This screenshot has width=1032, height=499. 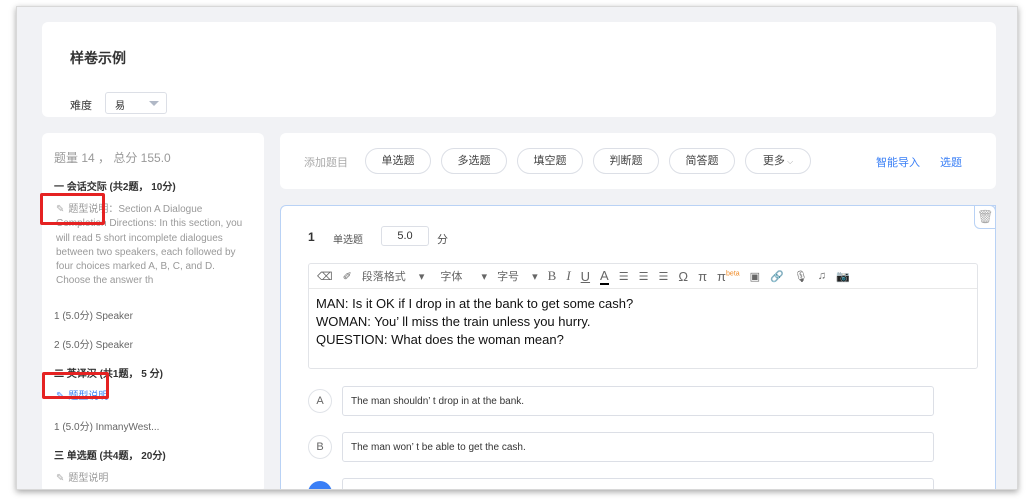 What do you see at coordinates (898, 162) in the screenshot?
I see `smart-import-link: 智能导入` at bounding box center [898, 162].